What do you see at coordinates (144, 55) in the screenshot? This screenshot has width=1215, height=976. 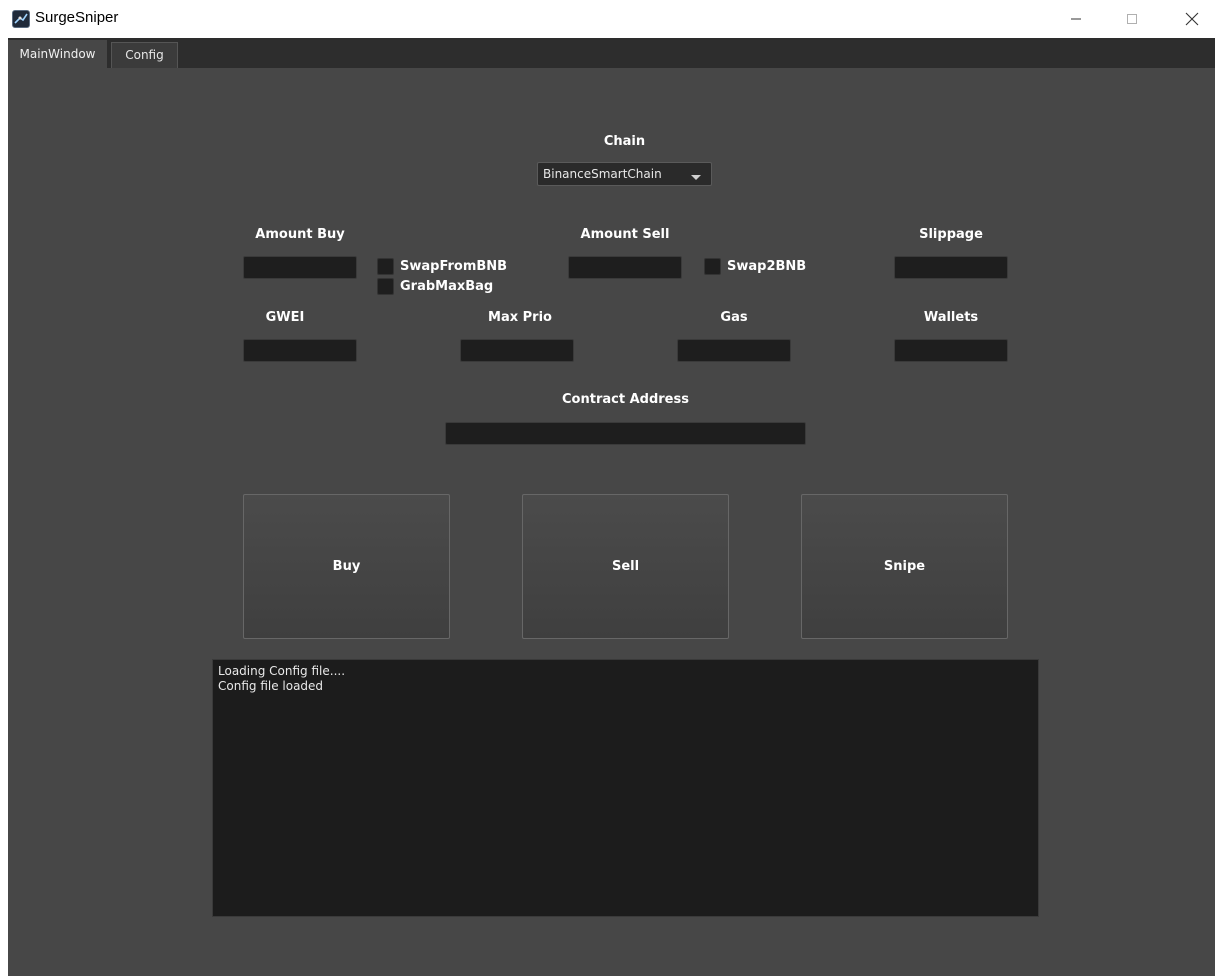 I see `tab-config: Config` at bounding box center [144, 55].